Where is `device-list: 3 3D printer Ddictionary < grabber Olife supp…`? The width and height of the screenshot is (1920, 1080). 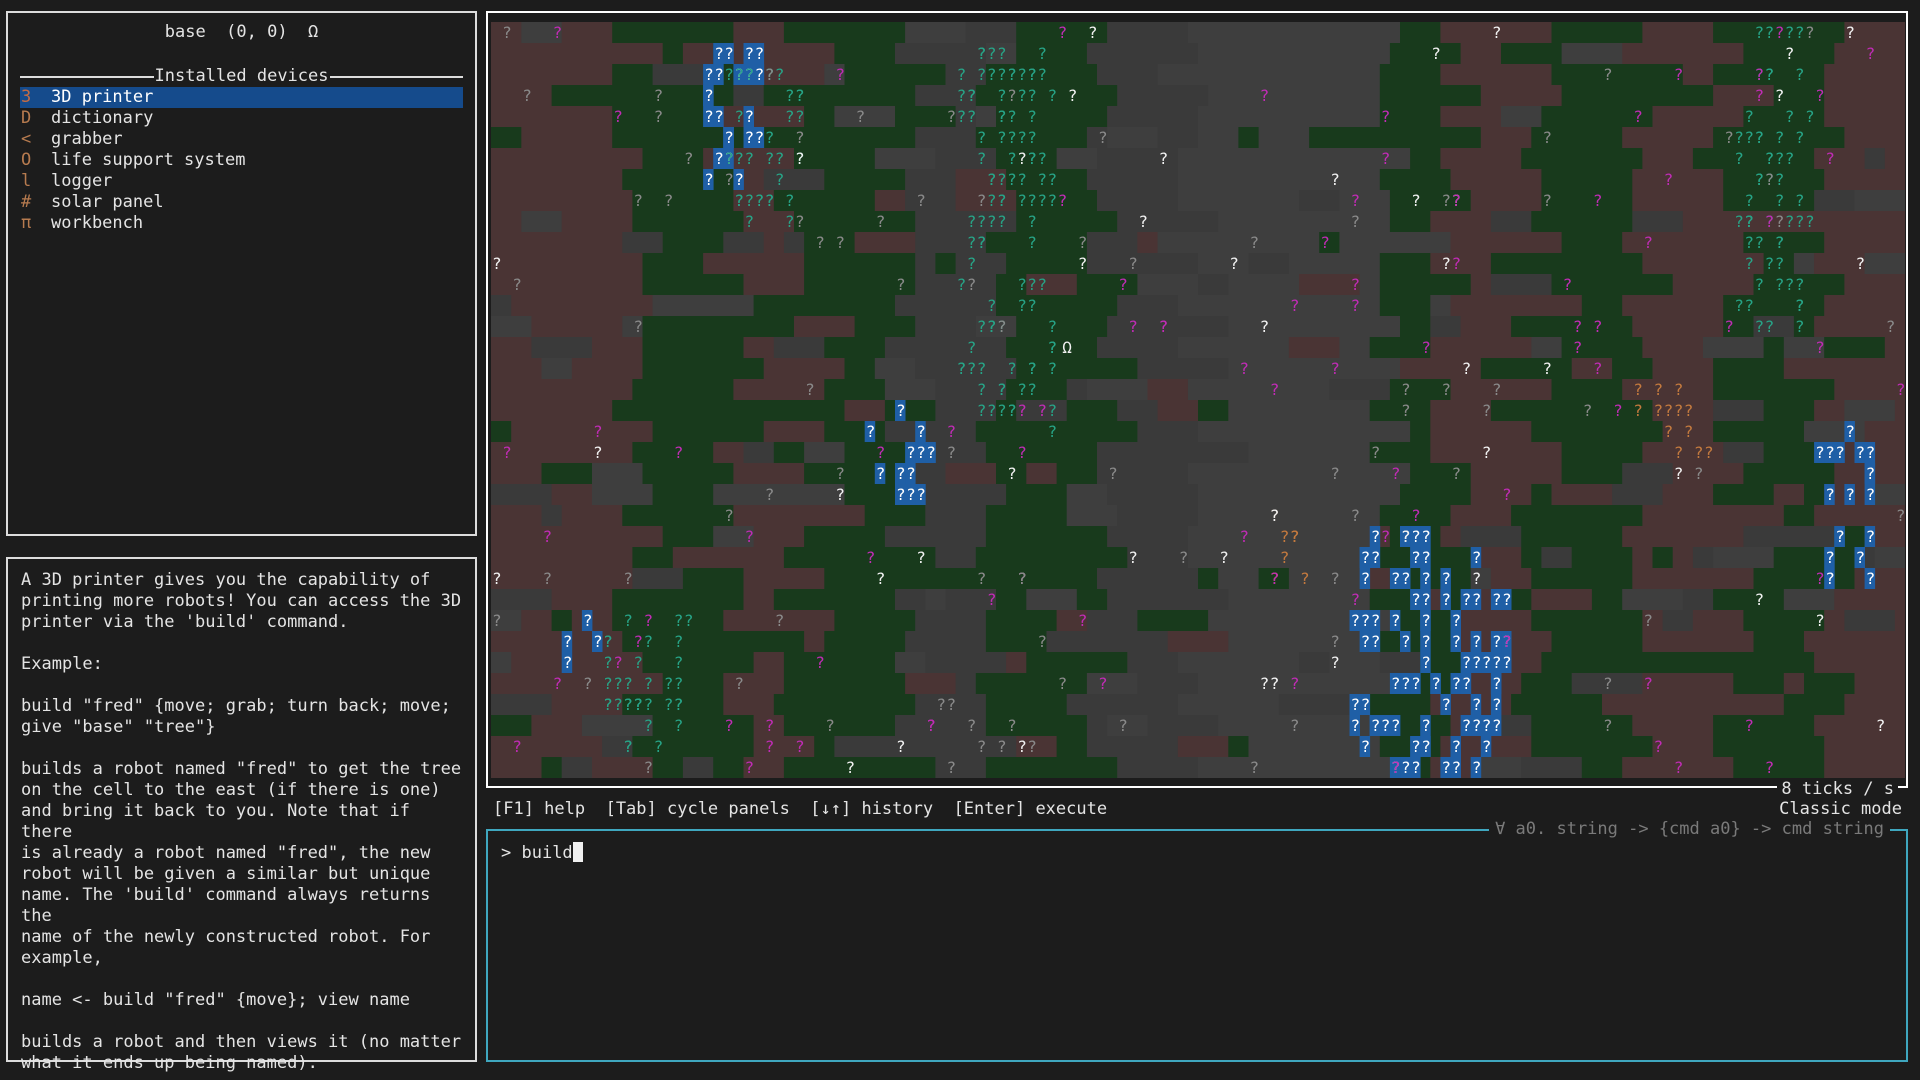 device-list: 3 3D printer Ddictionary < grabber Olife supp… is located at coordinates (241, 160).